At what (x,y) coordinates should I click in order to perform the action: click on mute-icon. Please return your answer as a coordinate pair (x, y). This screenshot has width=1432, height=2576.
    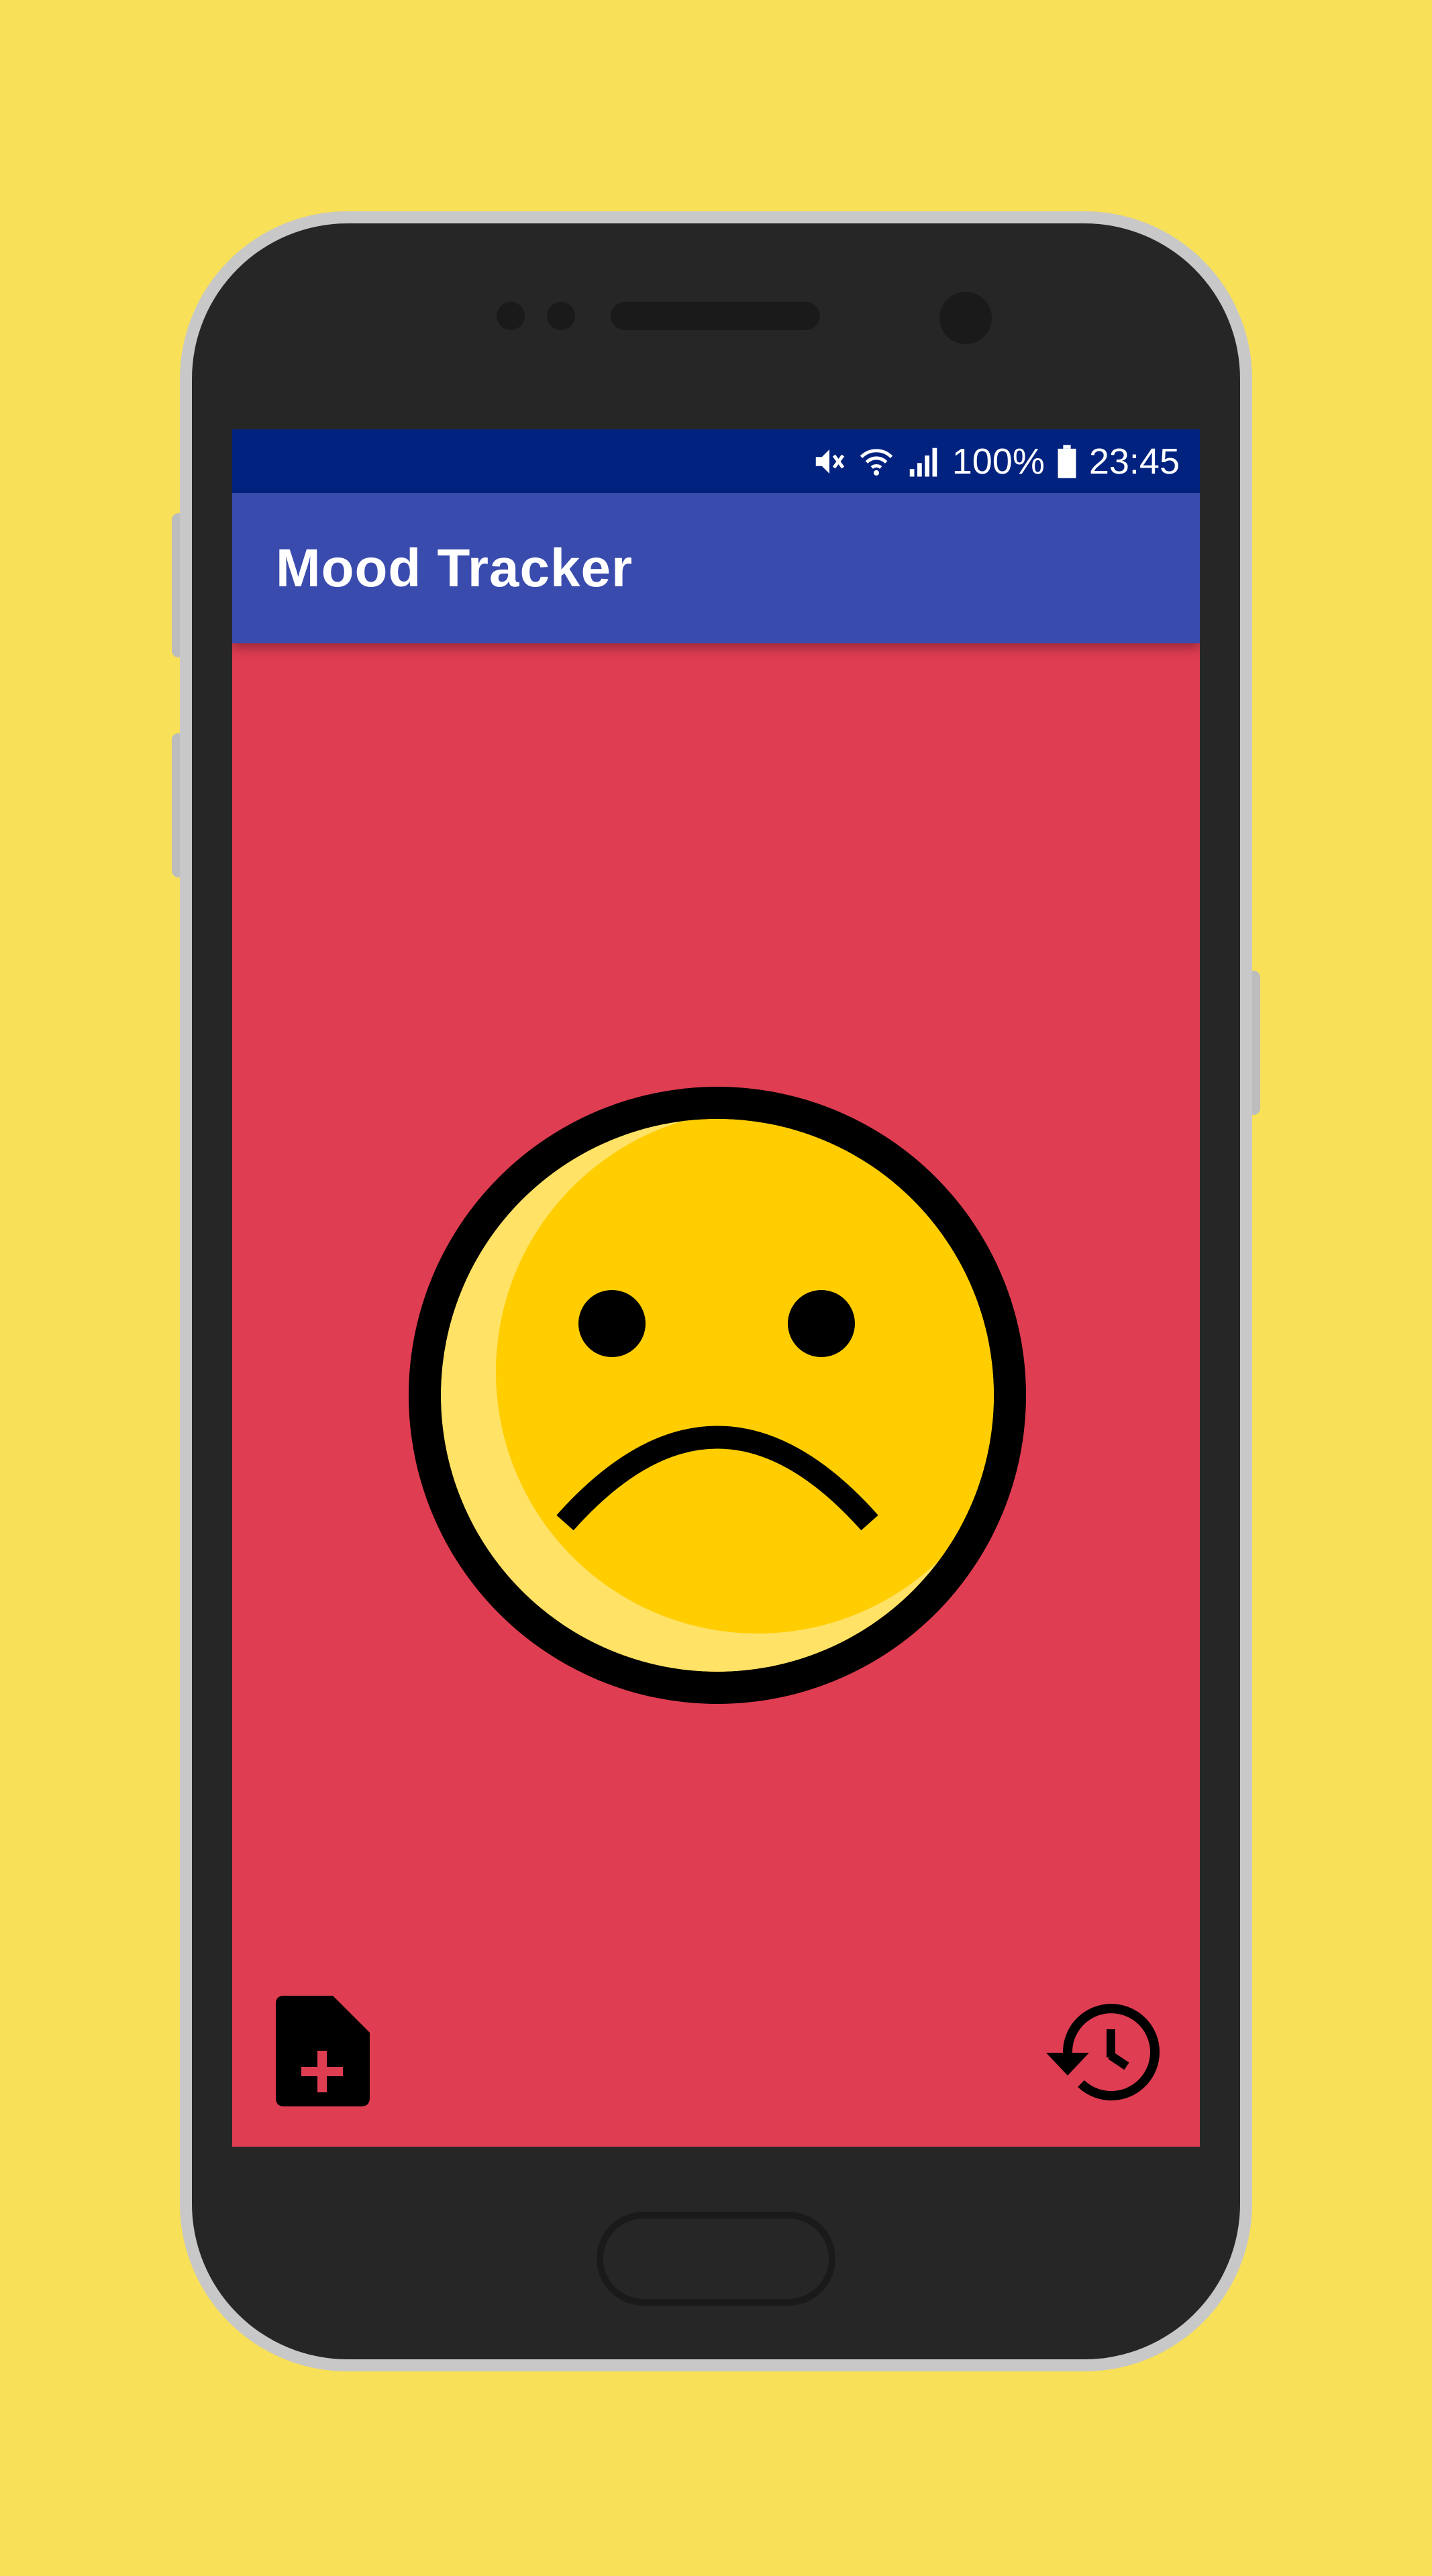
    Looking at the image, I should click on (829, 461).